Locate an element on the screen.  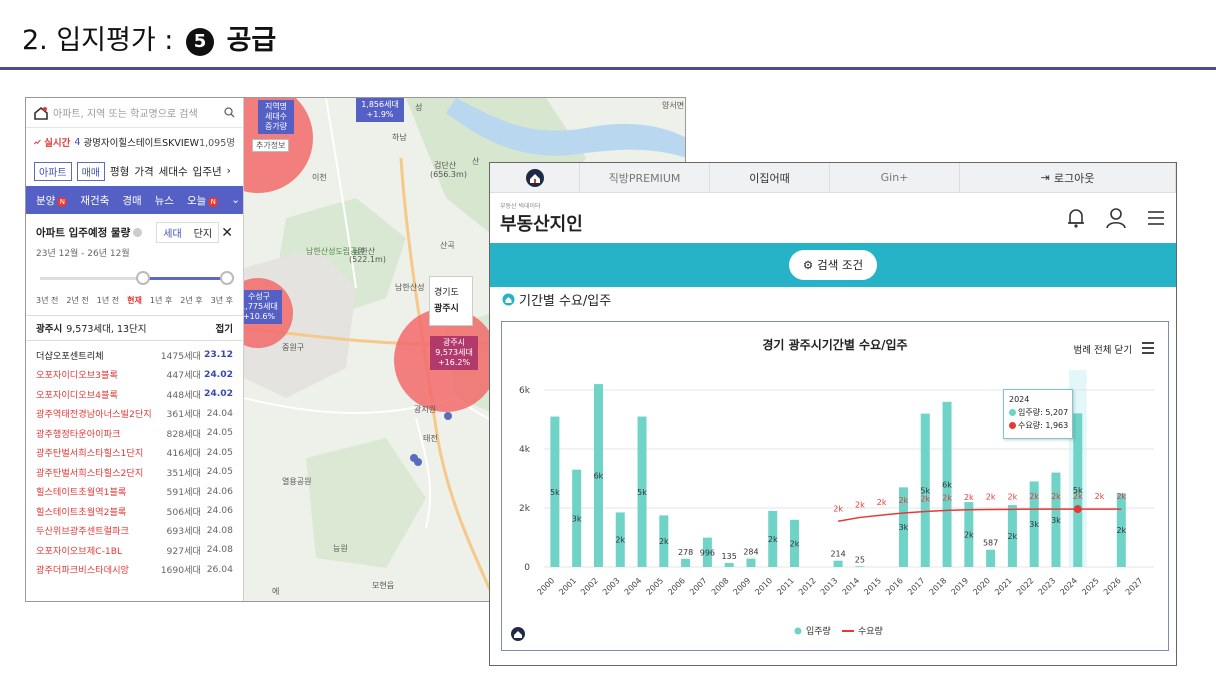
nav-item-today: 오늘 N is located at coordinates (202, 200).